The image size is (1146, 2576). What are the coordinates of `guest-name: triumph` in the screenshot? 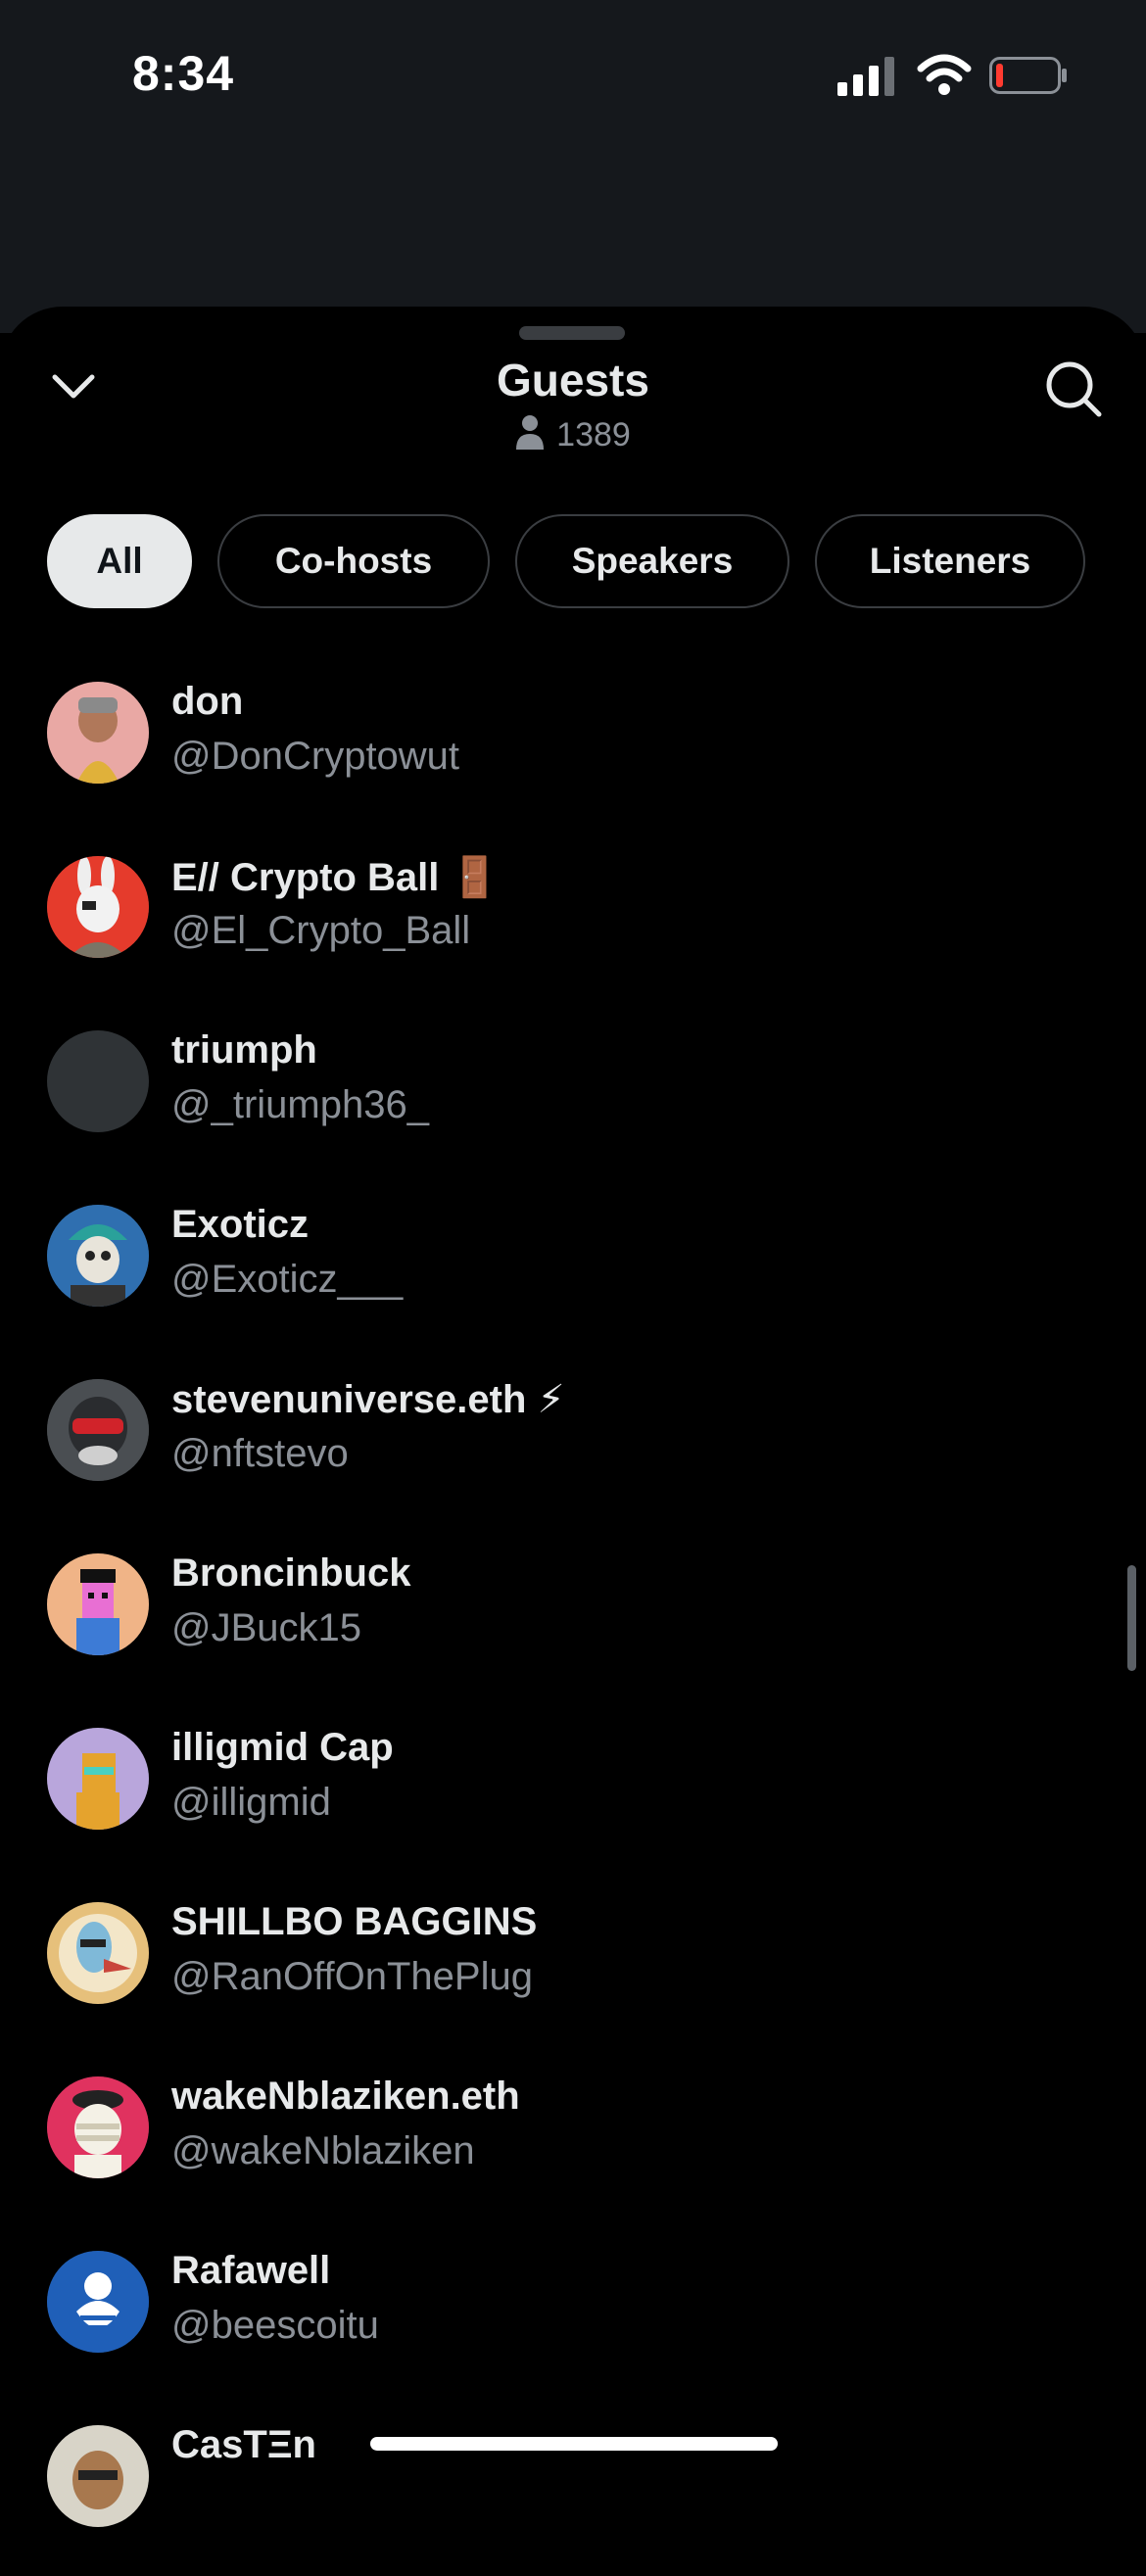 It's located at (244, 1050).